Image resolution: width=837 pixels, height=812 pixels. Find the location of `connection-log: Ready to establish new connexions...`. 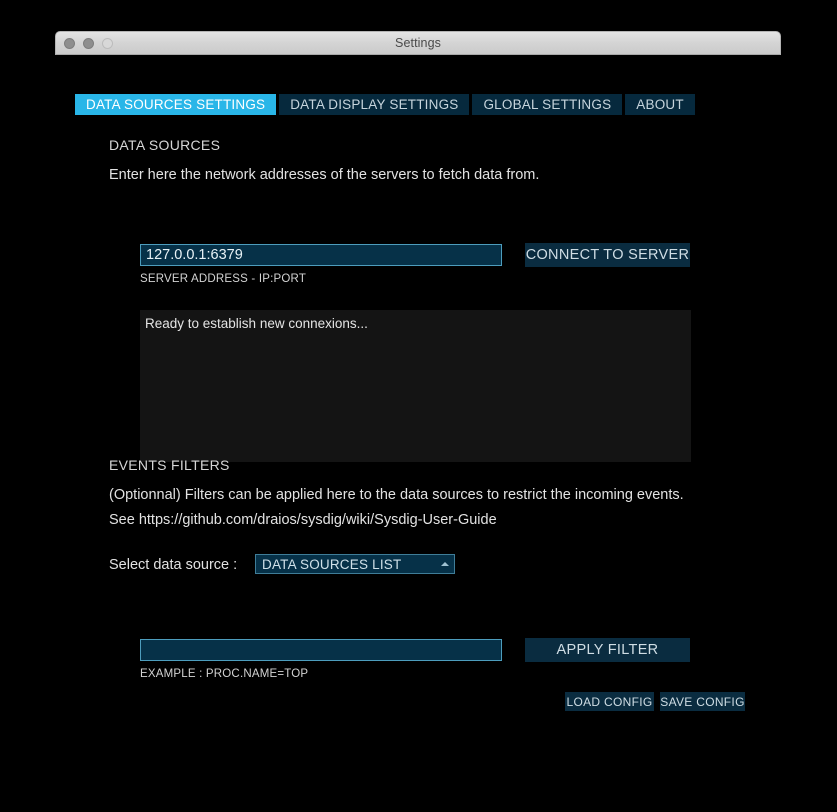

connection-log: Ready to establish new connexions... is located at coordinates (415, 386).